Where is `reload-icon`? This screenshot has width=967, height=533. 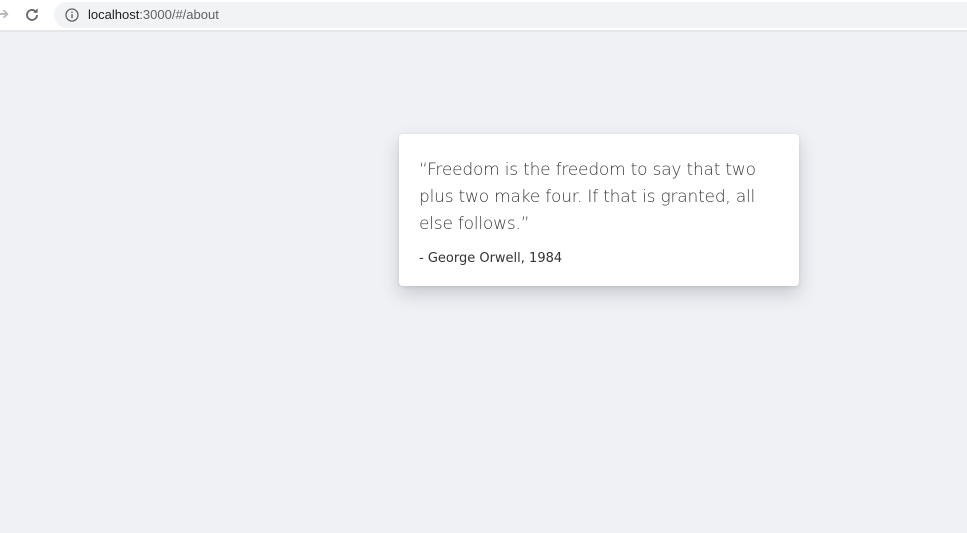
reload-icon is located at coordinates (32, 15).